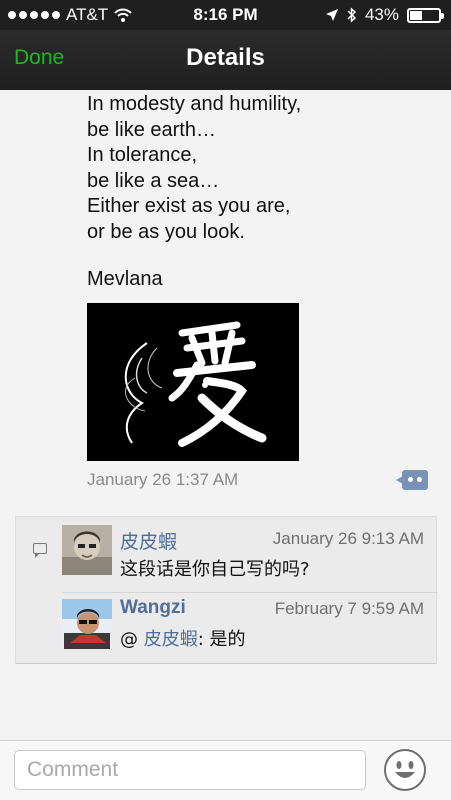 The height and width of the screenshot is (800, 451). What do you see at coordinates (148, 540) in the screenshot?
I see `comment-author: 皮皮蝦` at bounding box center [148, 540].